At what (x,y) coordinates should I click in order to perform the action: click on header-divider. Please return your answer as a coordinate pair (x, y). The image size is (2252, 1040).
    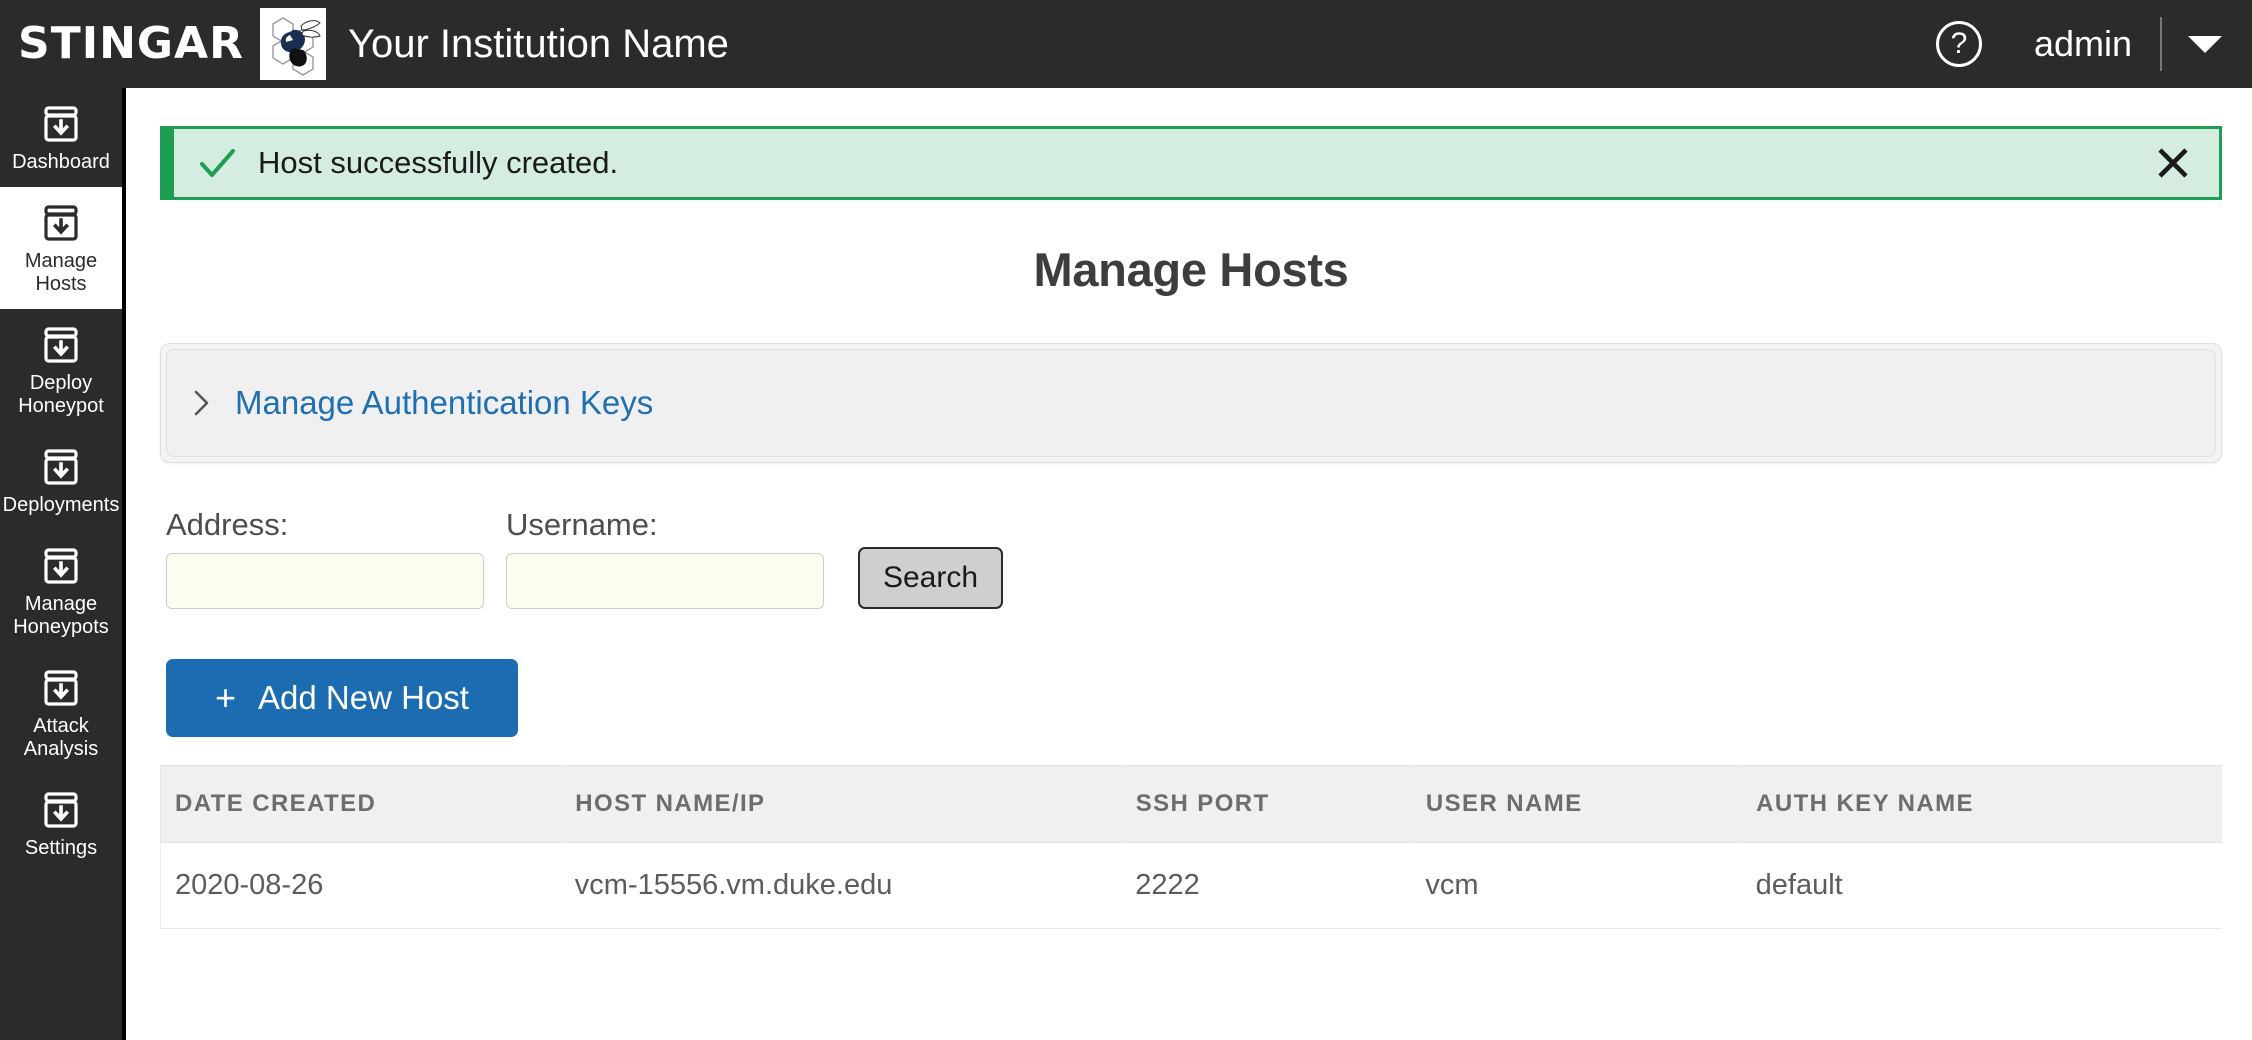
    Looking at the image, I should click on (2161, 44).